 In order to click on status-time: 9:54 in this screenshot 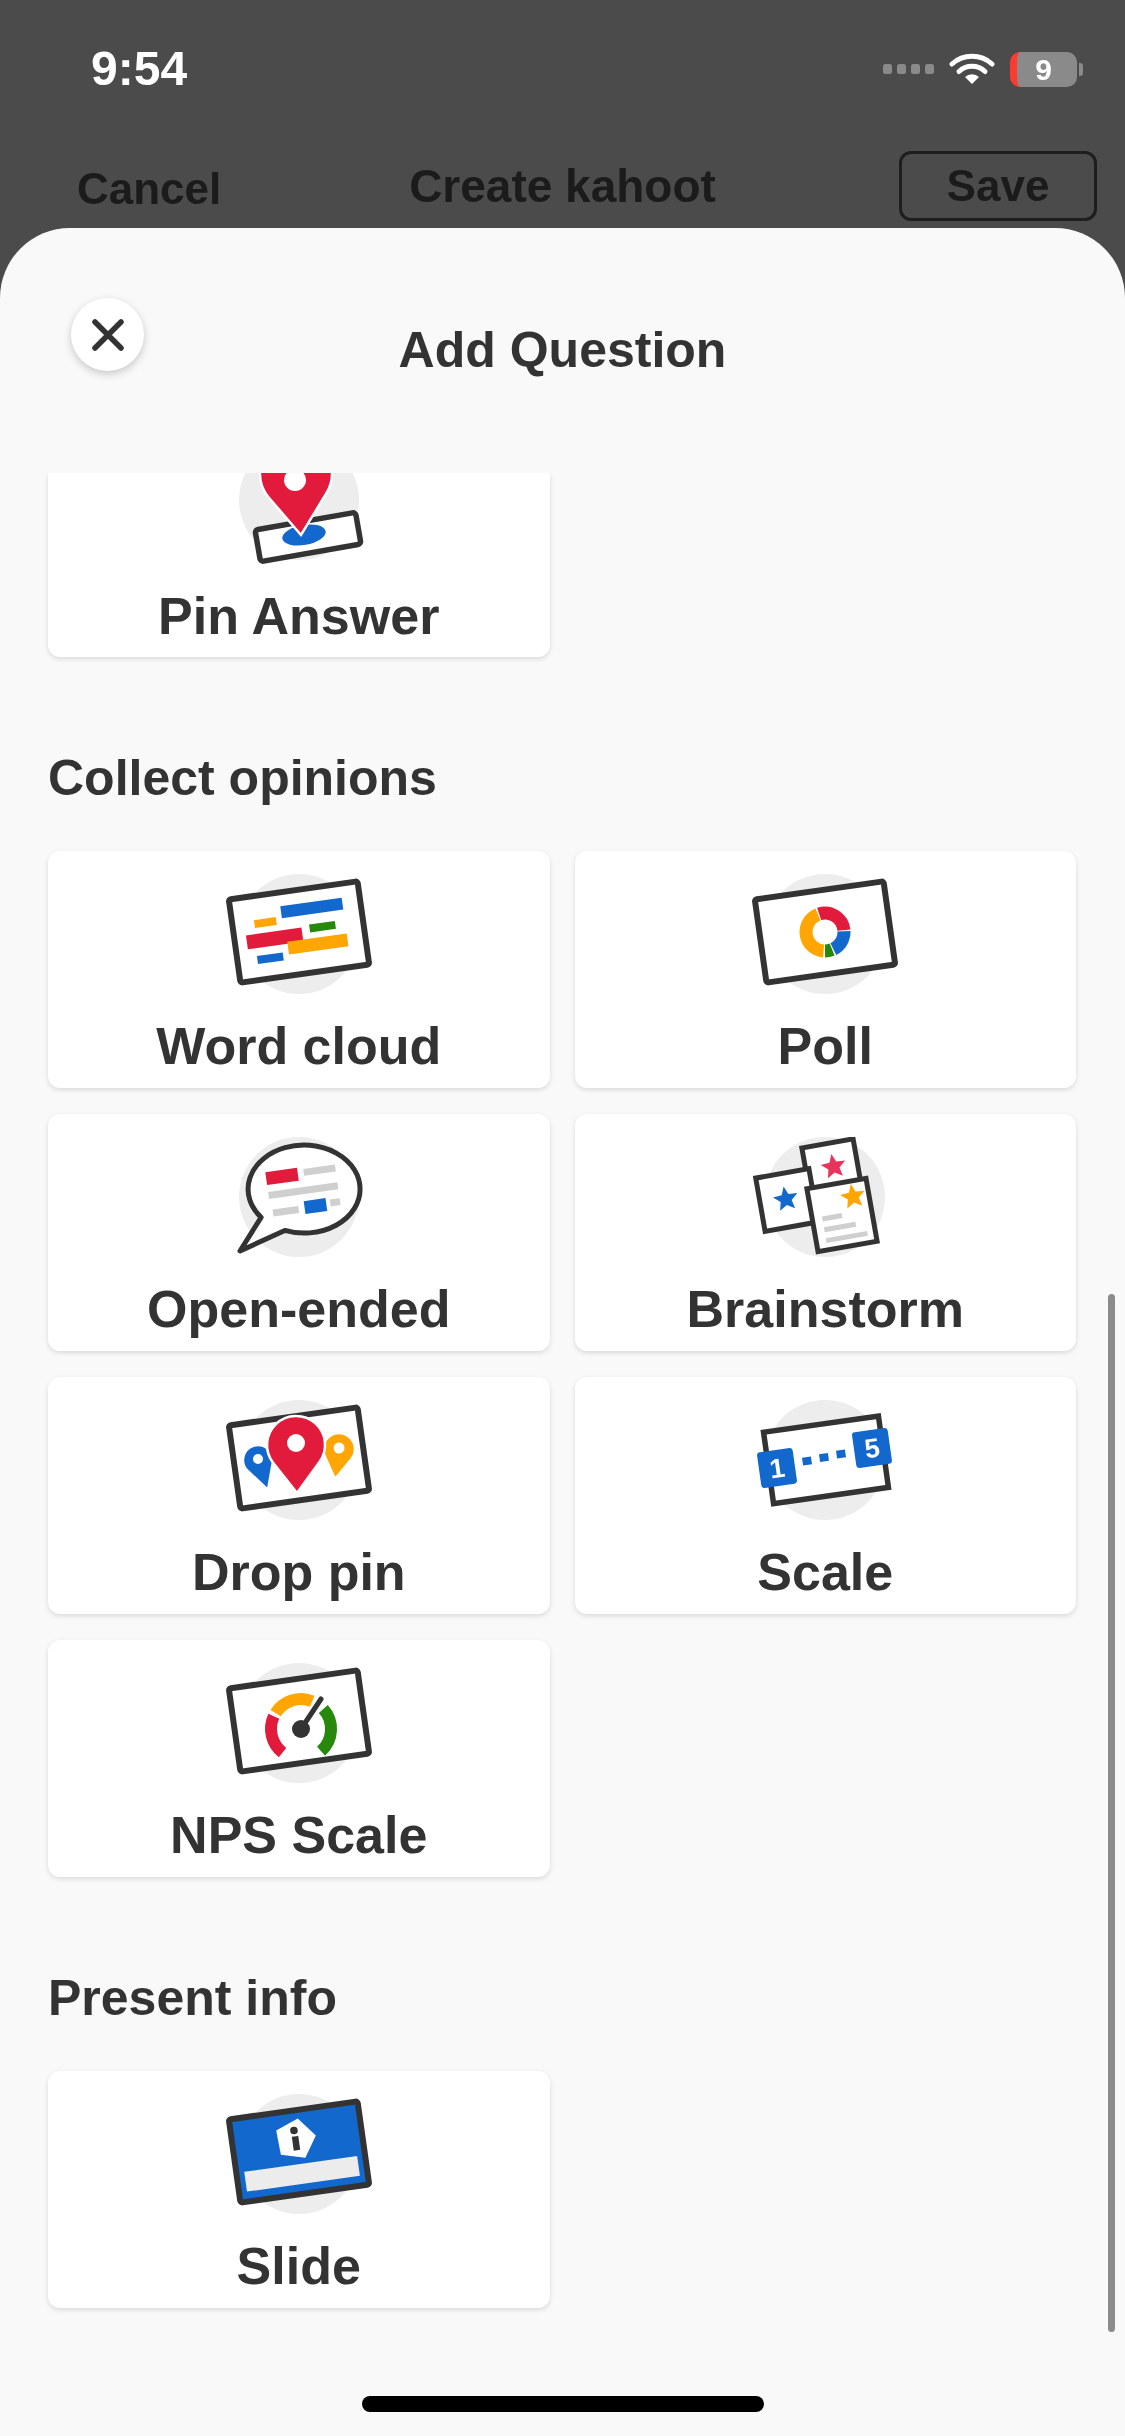, I will do `click(139, 69)`.